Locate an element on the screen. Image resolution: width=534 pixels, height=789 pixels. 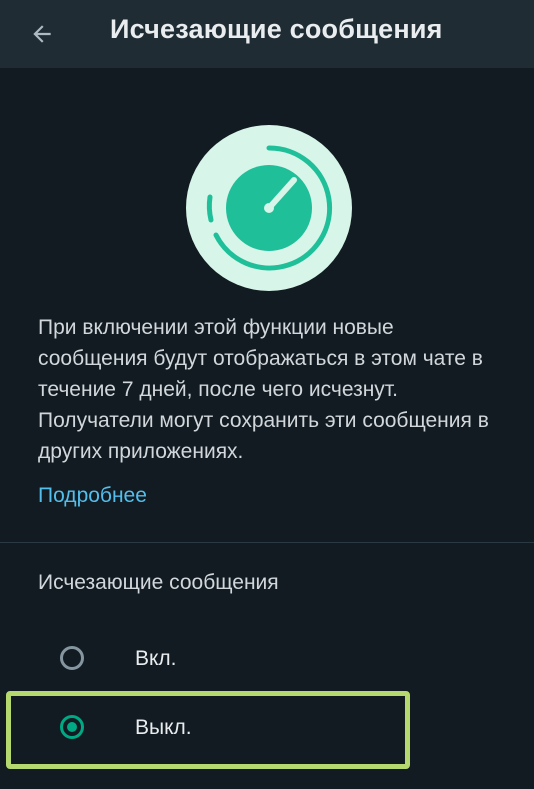
option-on-label: Вкл. is located at coordinates (156, 658).